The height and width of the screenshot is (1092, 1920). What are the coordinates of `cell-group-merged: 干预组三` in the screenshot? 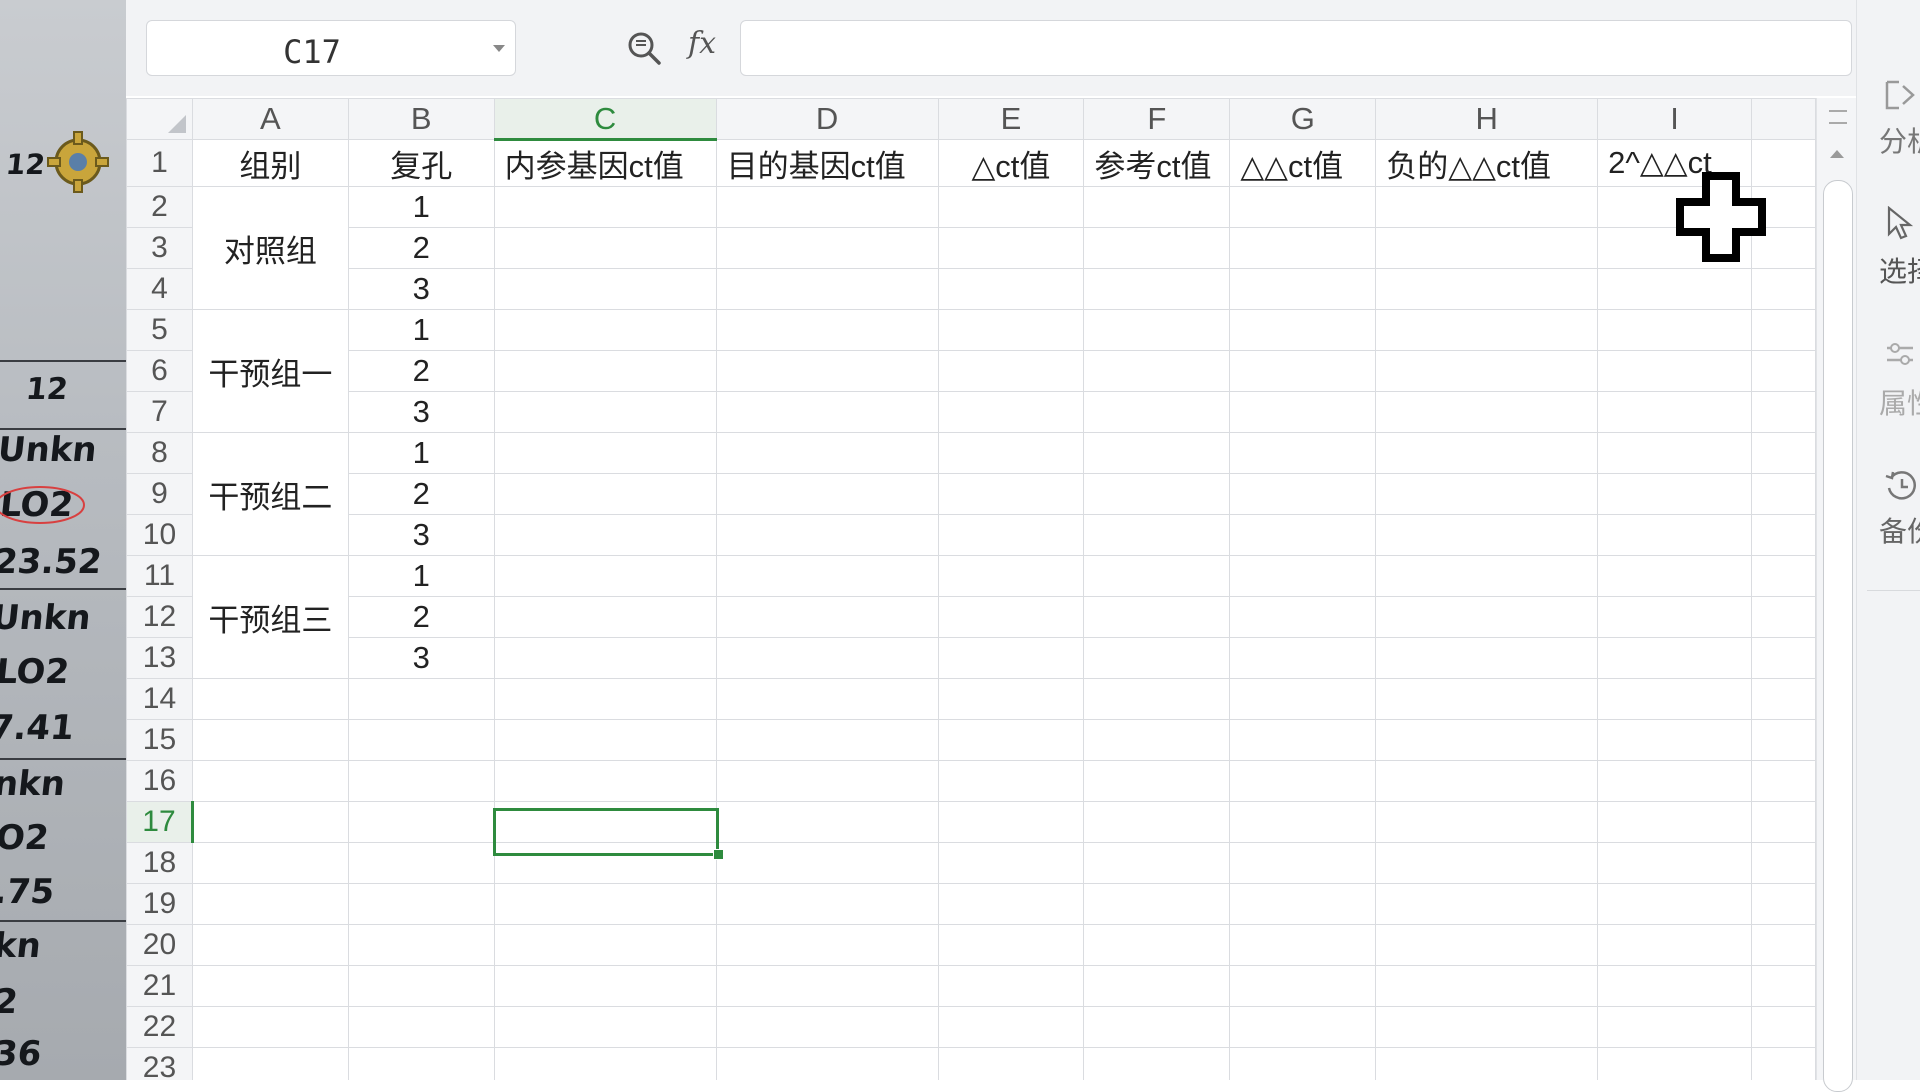 It's located at (270, 617).